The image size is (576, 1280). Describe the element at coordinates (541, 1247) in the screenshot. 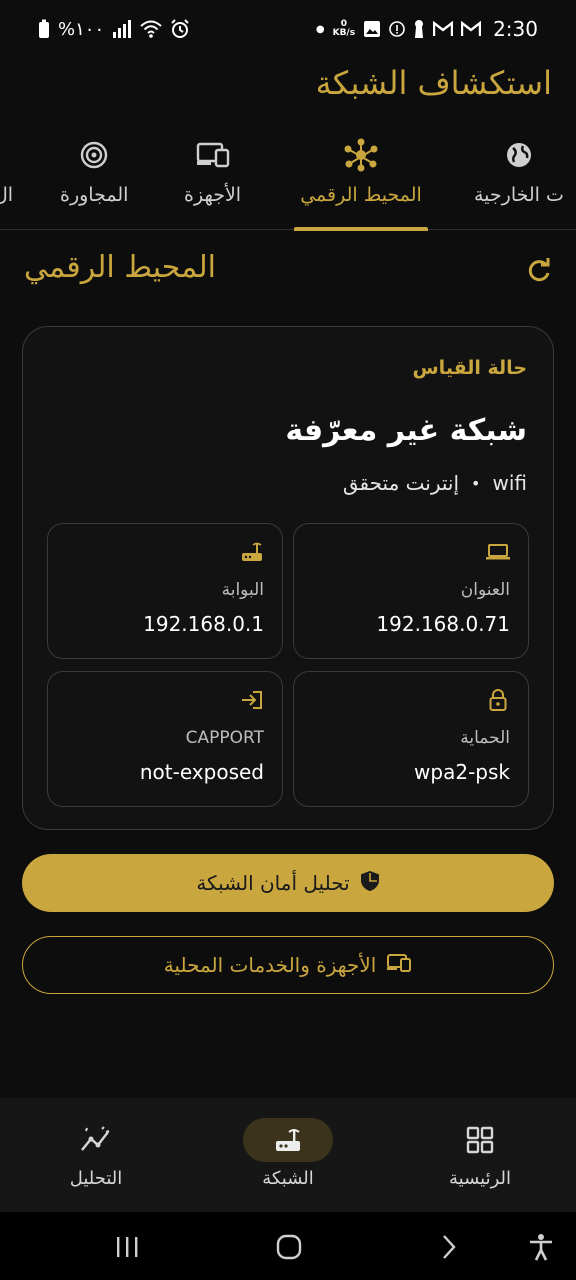

I see `accessibility-icon` at that location.